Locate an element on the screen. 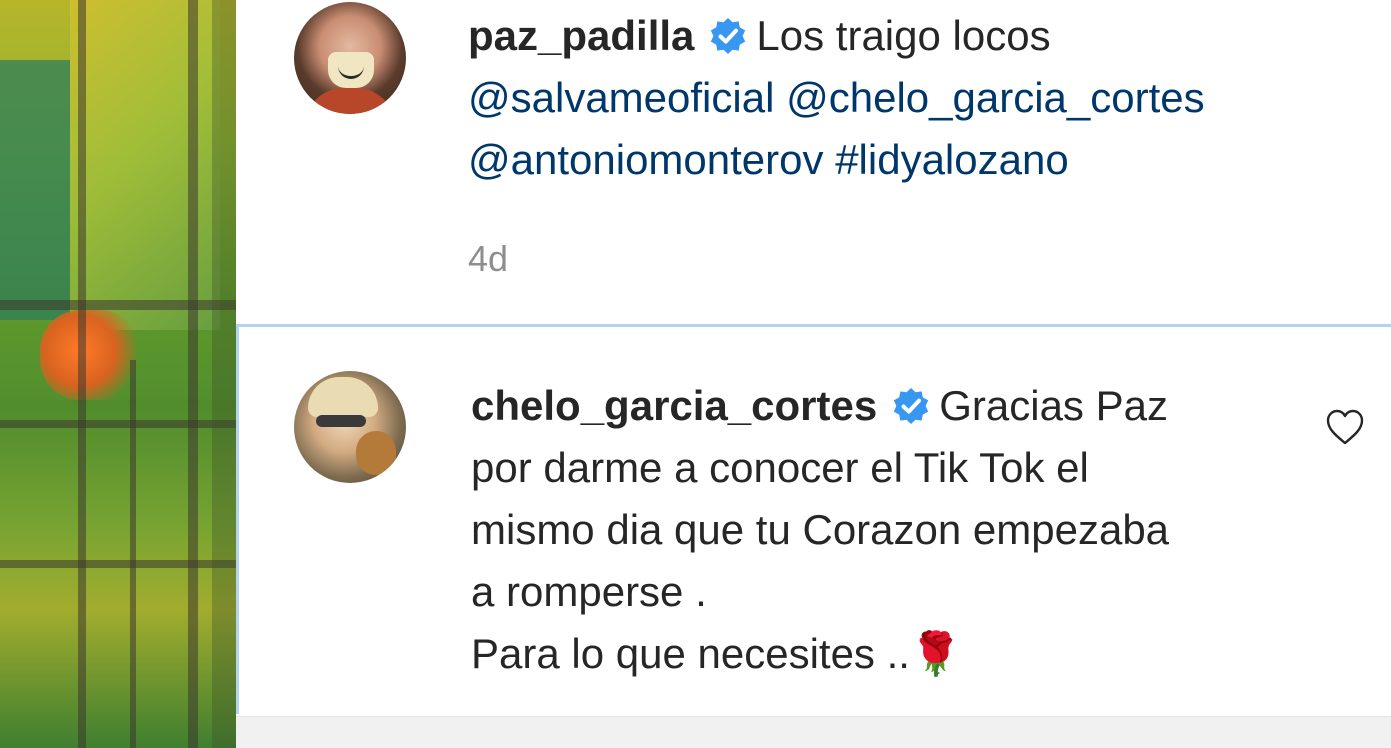 The height and width of the screenshot is (748, 1391). comment-body-line: Para lo que necesites ..🌹 is located at coordinates (717, 653).